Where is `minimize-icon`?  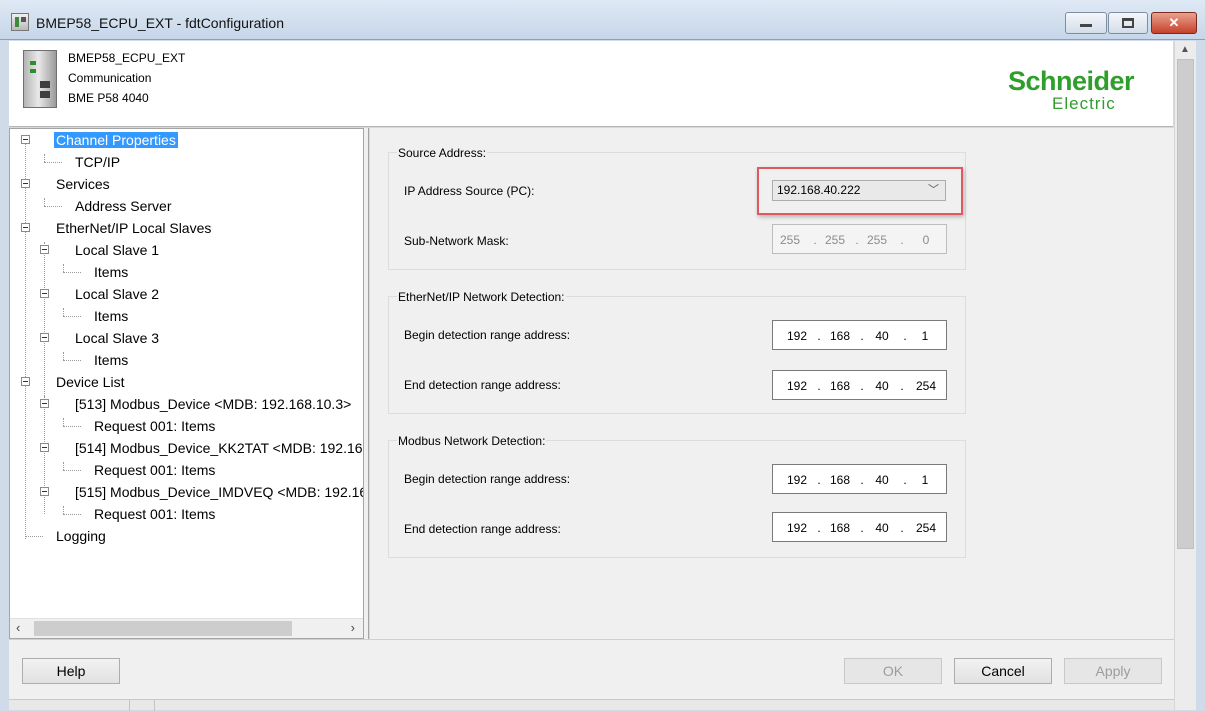
minimize-icon is located at coordinates (1086, 25).